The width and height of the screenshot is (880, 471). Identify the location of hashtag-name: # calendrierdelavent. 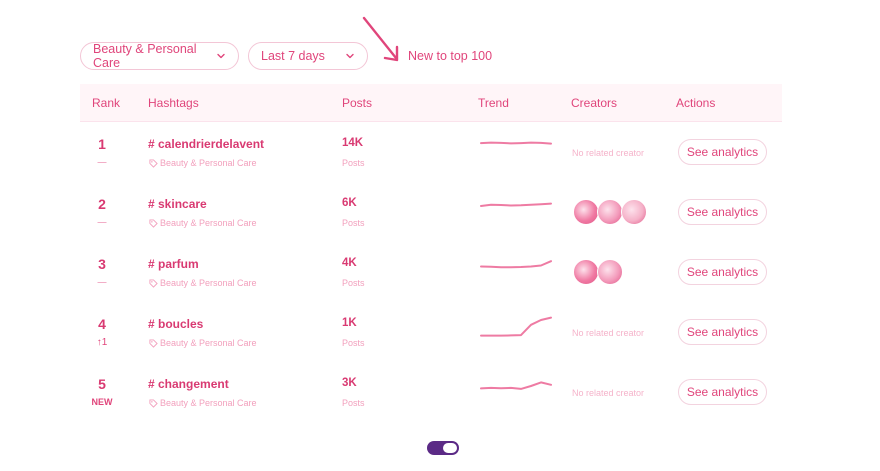
(206, 144).